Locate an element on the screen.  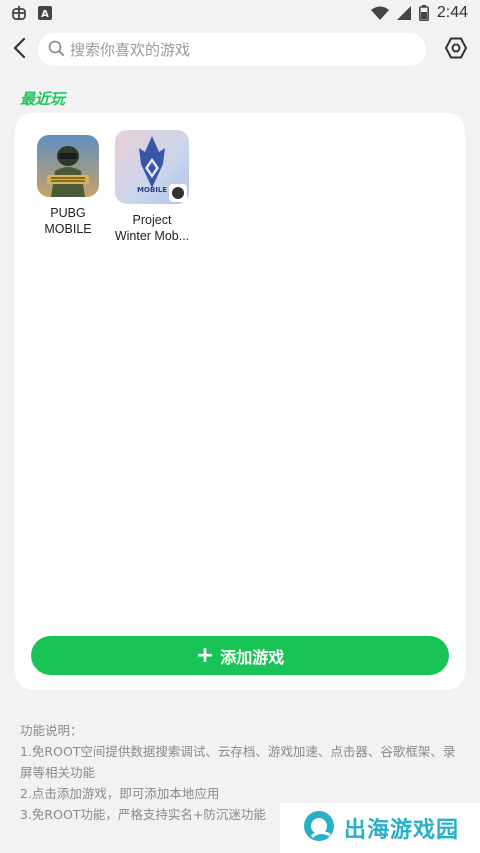
bug-icon is located at coordinates (19, 13).